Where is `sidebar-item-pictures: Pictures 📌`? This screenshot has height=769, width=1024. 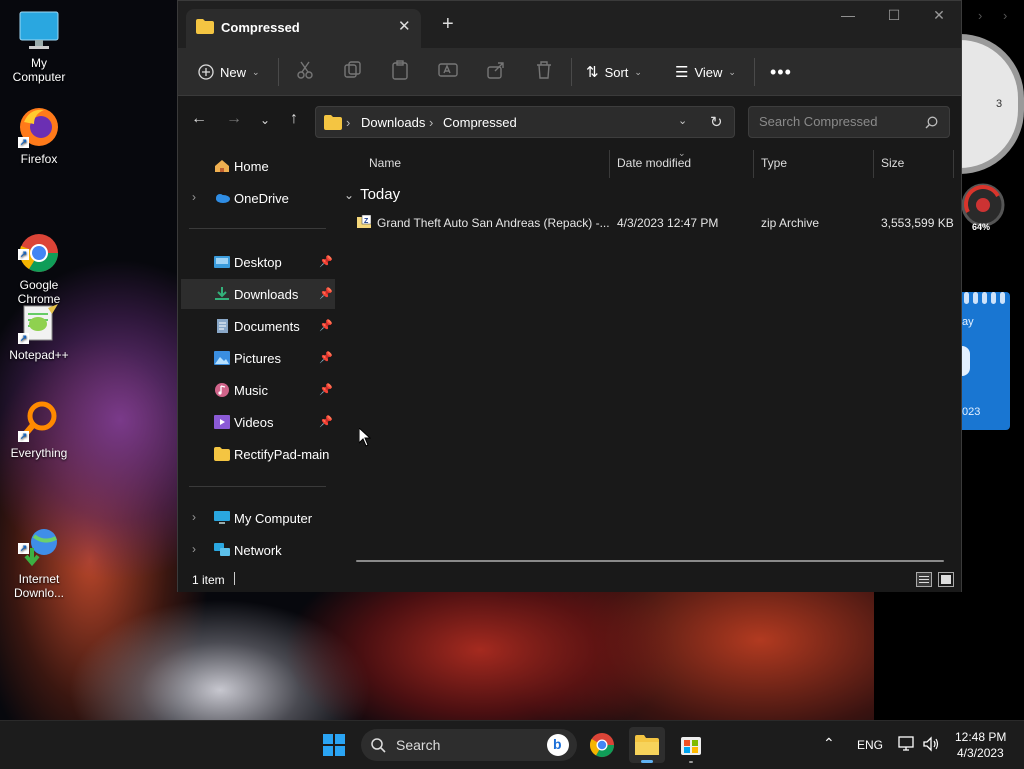 sidebar-item-pictures: Pictures 📌 is located at coordinates (258, 358).